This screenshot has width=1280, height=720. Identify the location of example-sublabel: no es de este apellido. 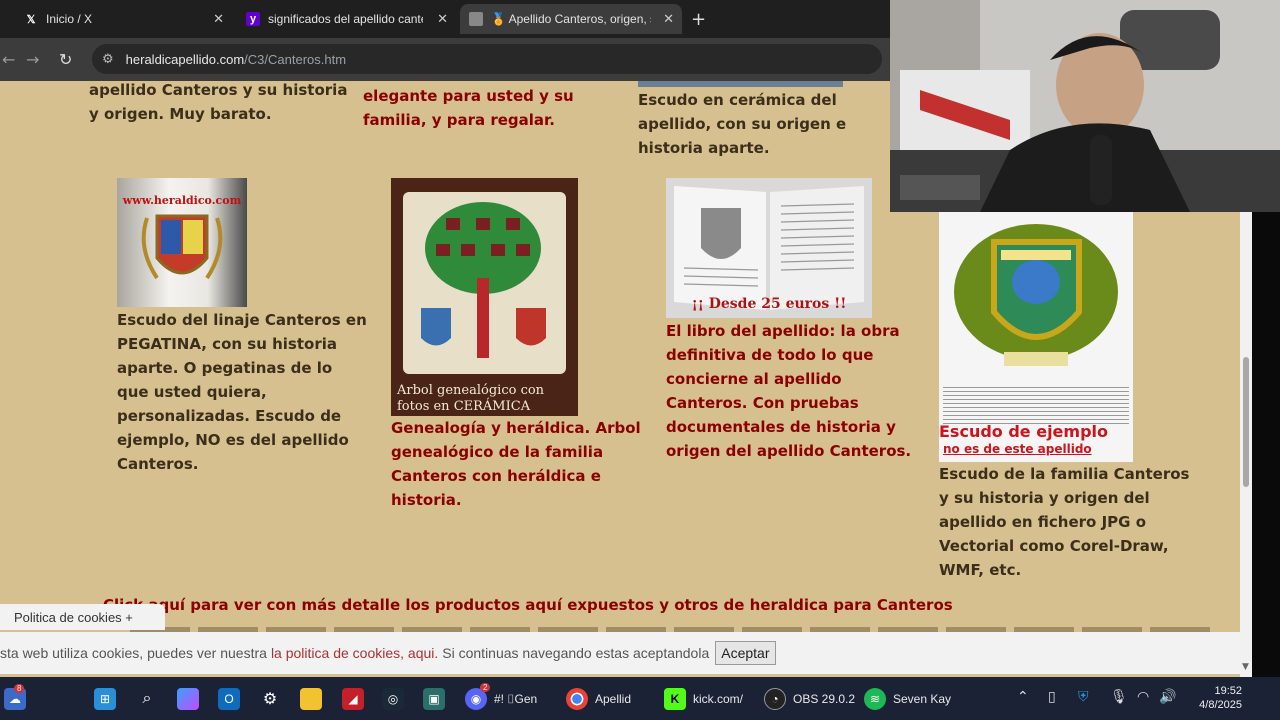
(1017, 449).